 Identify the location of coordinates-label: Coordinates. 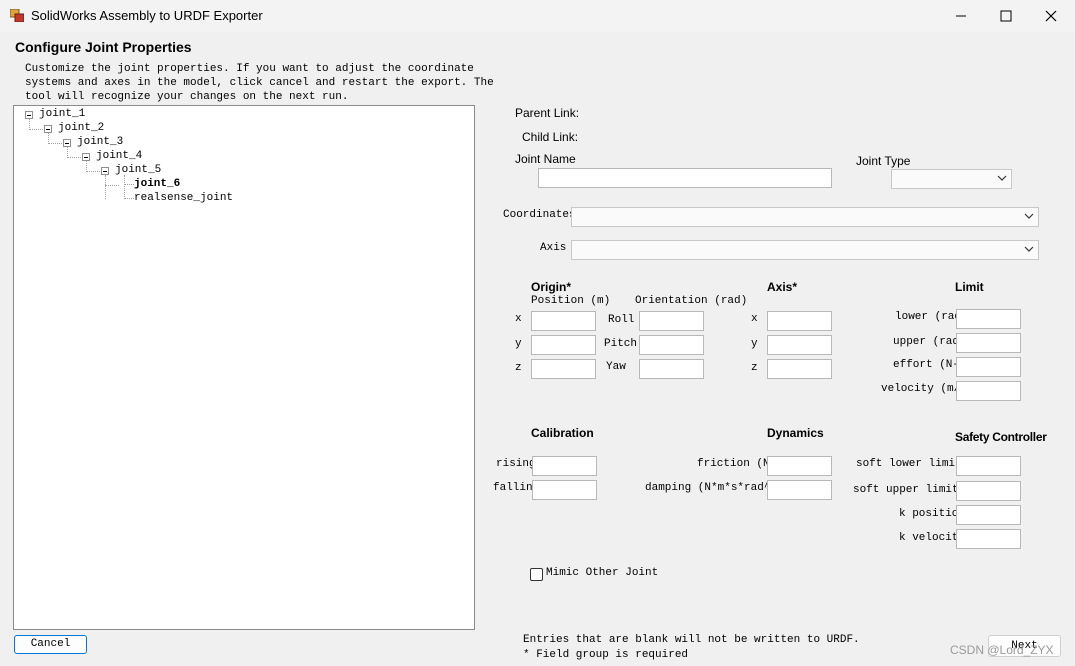
(539, 215).